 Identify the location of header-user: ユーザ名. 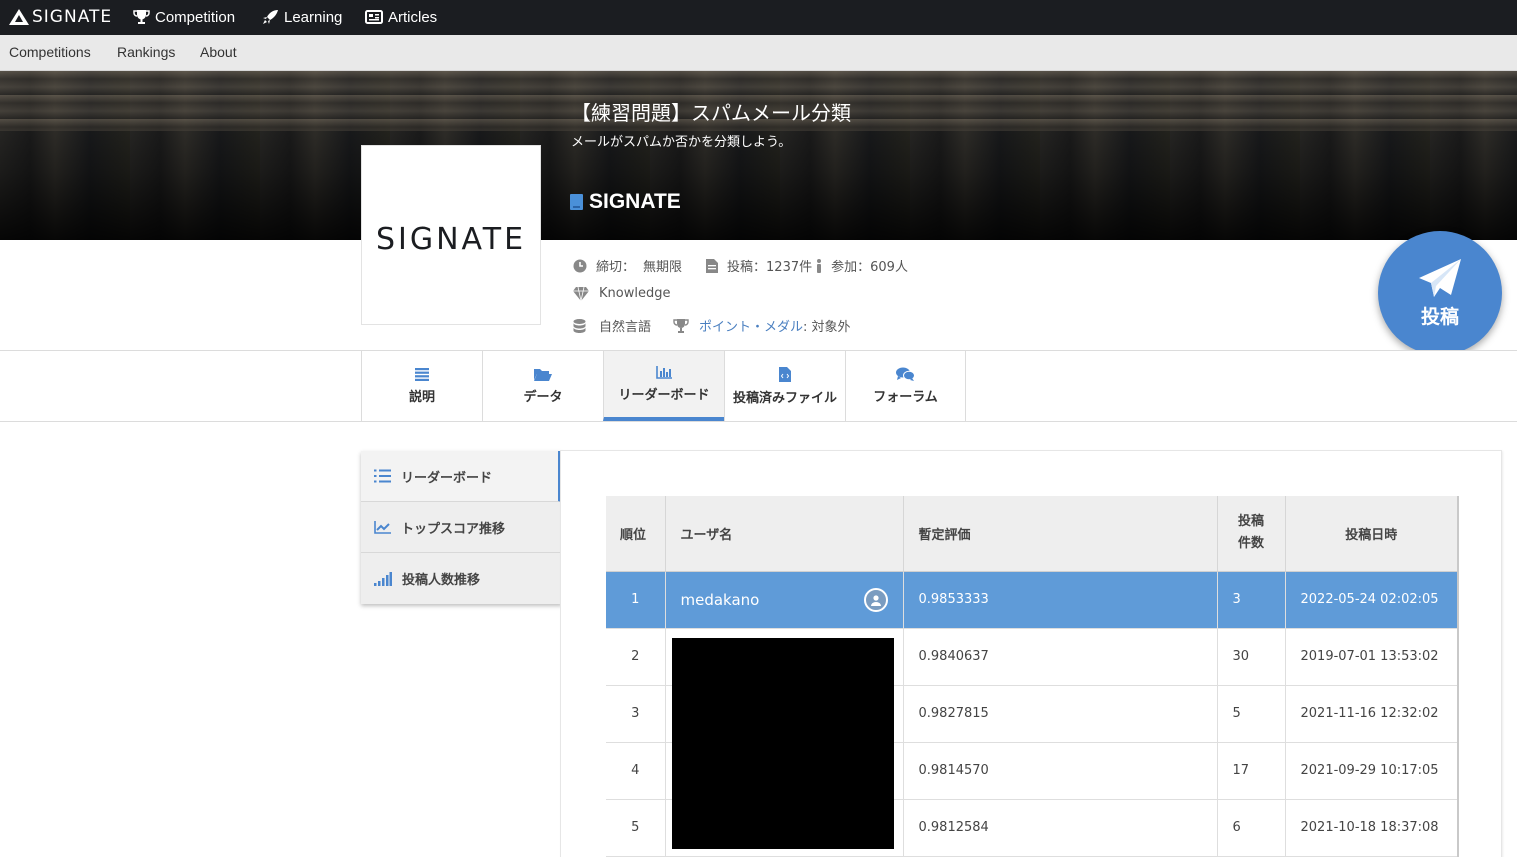
(784, 534).